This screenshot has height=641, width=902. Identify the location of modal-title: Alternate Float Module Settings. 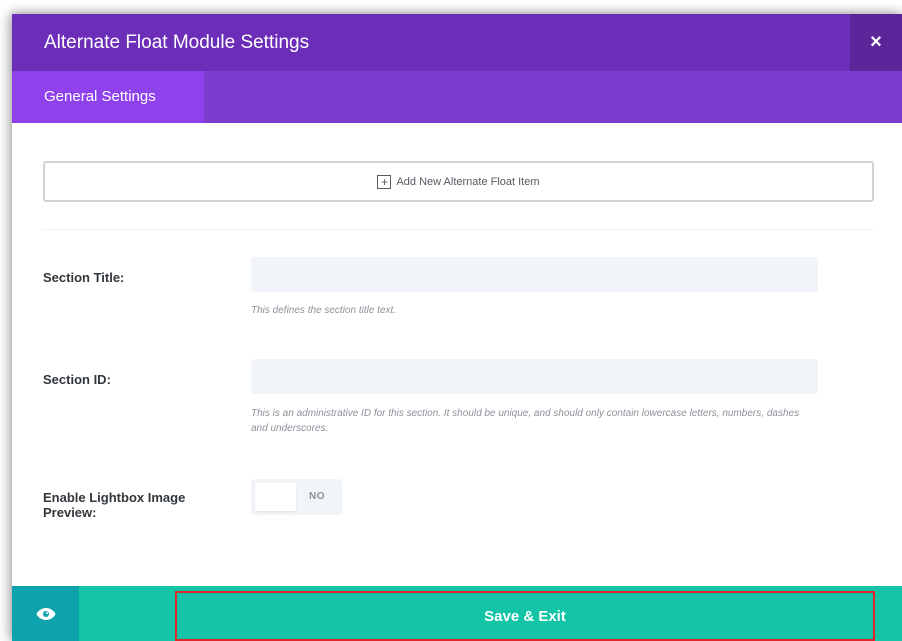
(177, 42).